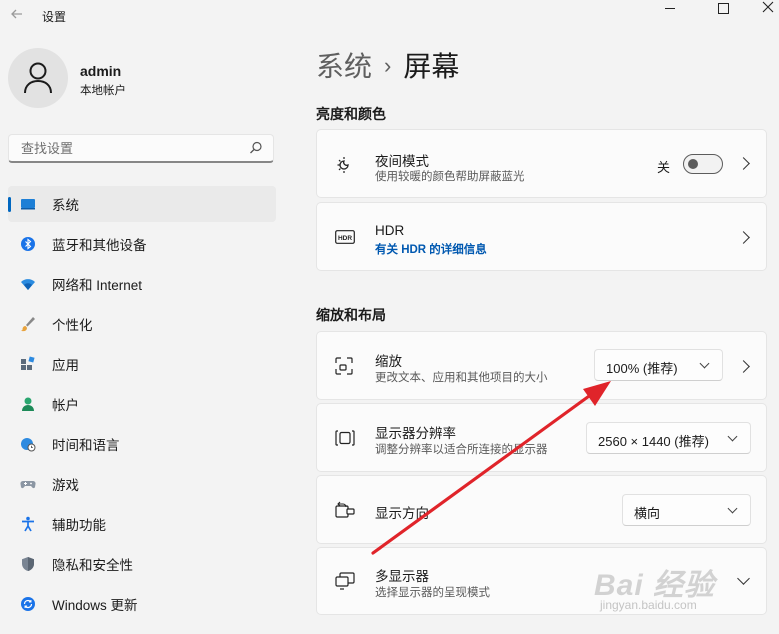  What do you see at coordinates (97, 285) in the screenshot?
I see `sidebar-item-label: 网络和 Internet` at bounding box center [97, 285].